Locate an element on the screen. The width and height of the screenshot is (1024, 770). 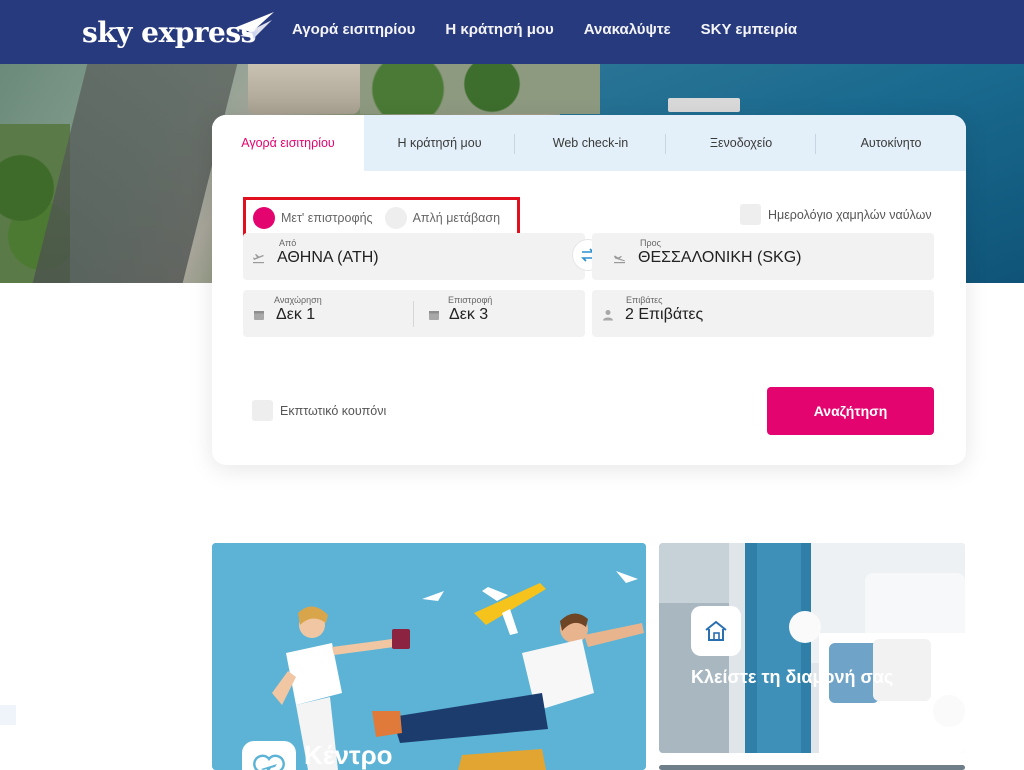
hotel-promo: Κλείστε τη διαμονή σας is located at coordinates (812, 648).